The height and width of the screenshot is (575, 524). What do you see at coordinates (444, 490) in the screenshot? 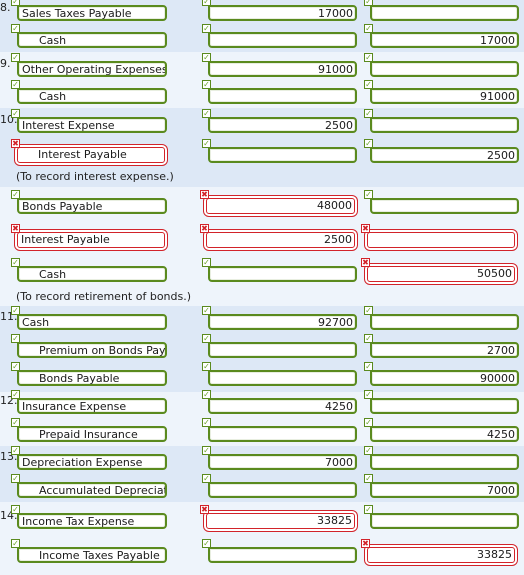
I see `credit-field: 7000` at bounding box center [444, 490].